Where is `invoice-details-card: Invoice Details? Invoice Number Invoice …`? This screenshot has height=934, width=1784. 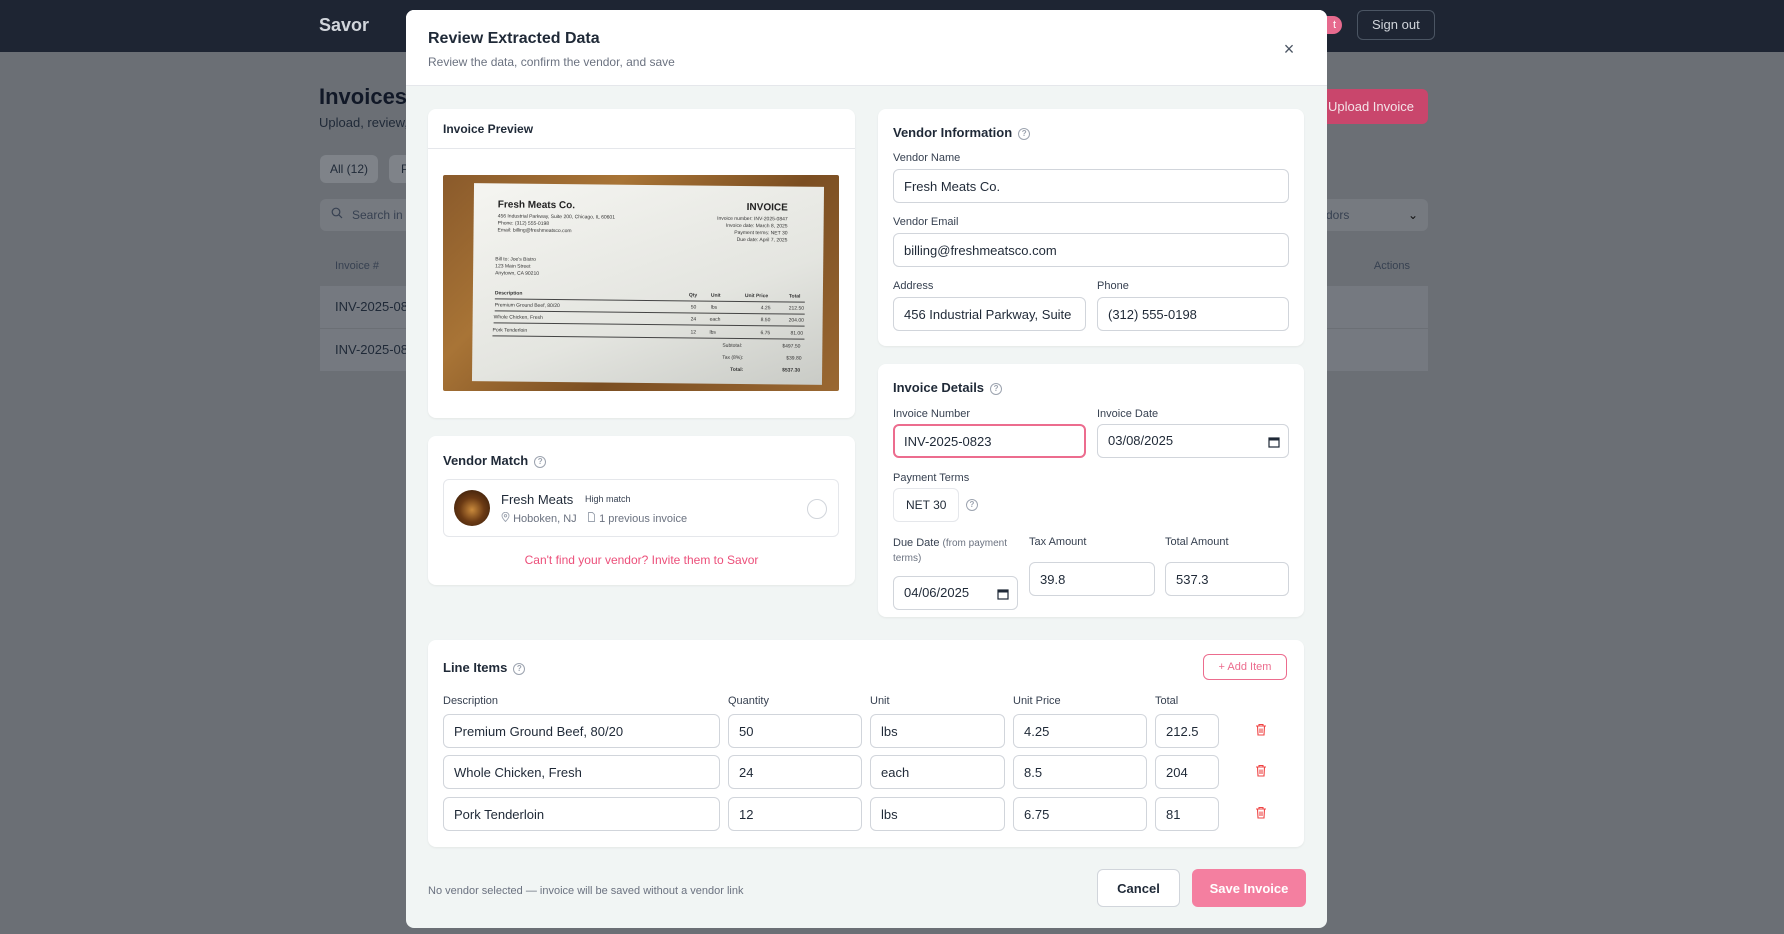 invoice-details-card: Invoice Details? Invoice Number Invoice … is located at coordinates (1091, 490).